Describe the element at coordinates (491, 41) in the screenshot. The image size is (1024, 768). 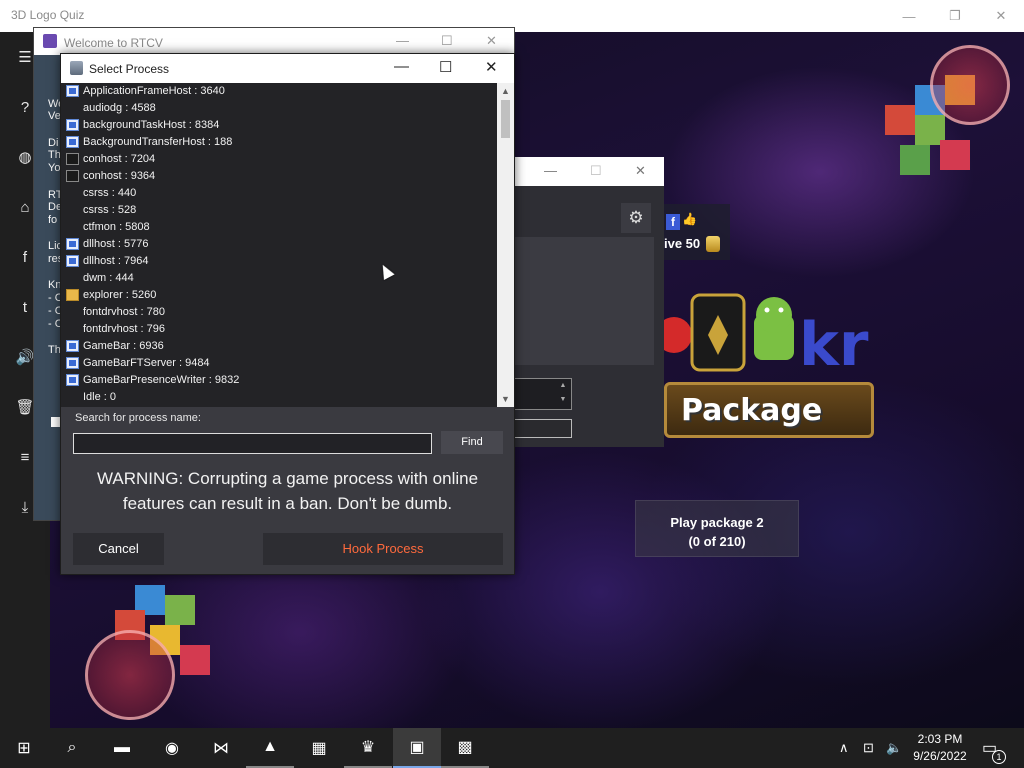
I see `rtcv-close-button: ✕` at that location.